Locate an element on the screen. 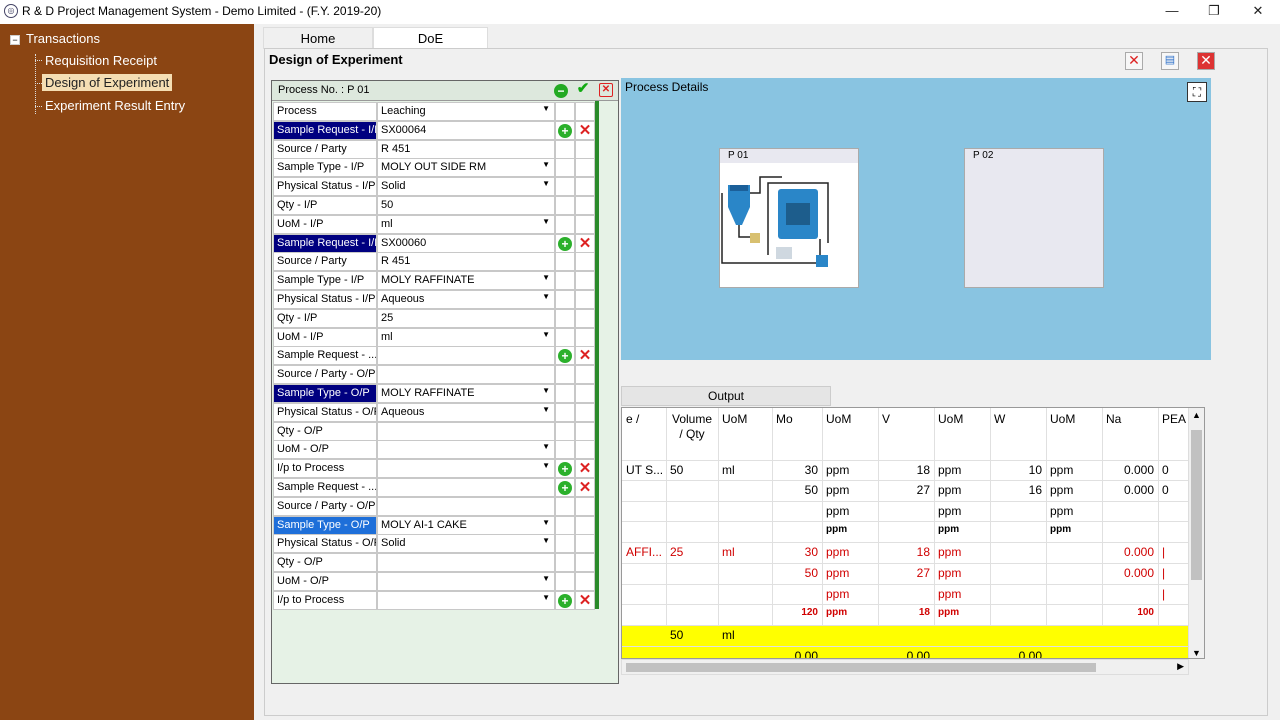 This screenshot has width=1280, height=720. field-value: 50 is located at coordinates (466, 205).